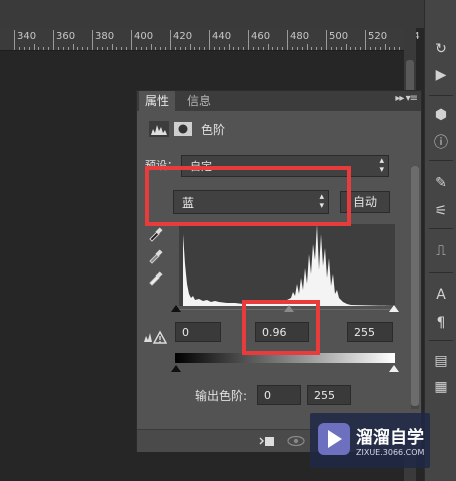  What do you see at coordinates (144, 36) in the screenshot?
I see `ruler-label: 400` at bounding box center [144, 36].